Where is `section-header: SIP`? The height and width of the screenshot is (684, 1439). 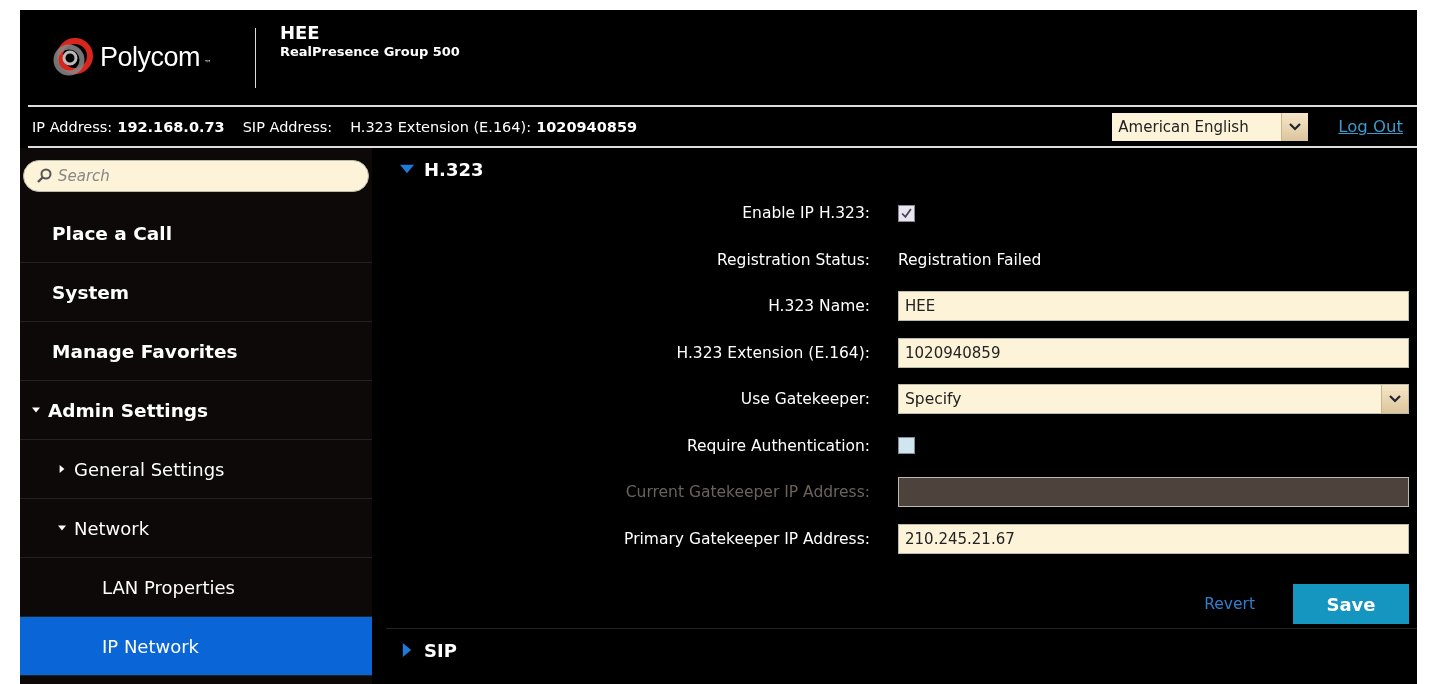
section-header: SIP is located at coordinates (901, 650).